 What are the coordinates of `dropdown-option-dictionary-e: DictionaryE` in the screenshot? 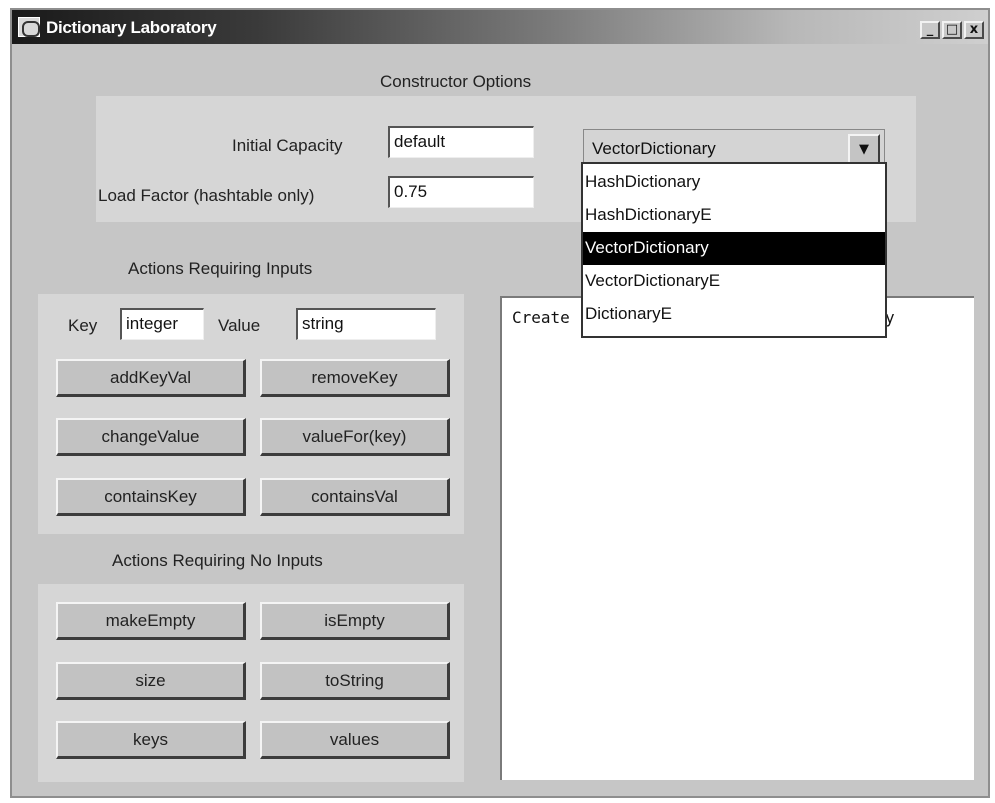 It's located at (734, 314).